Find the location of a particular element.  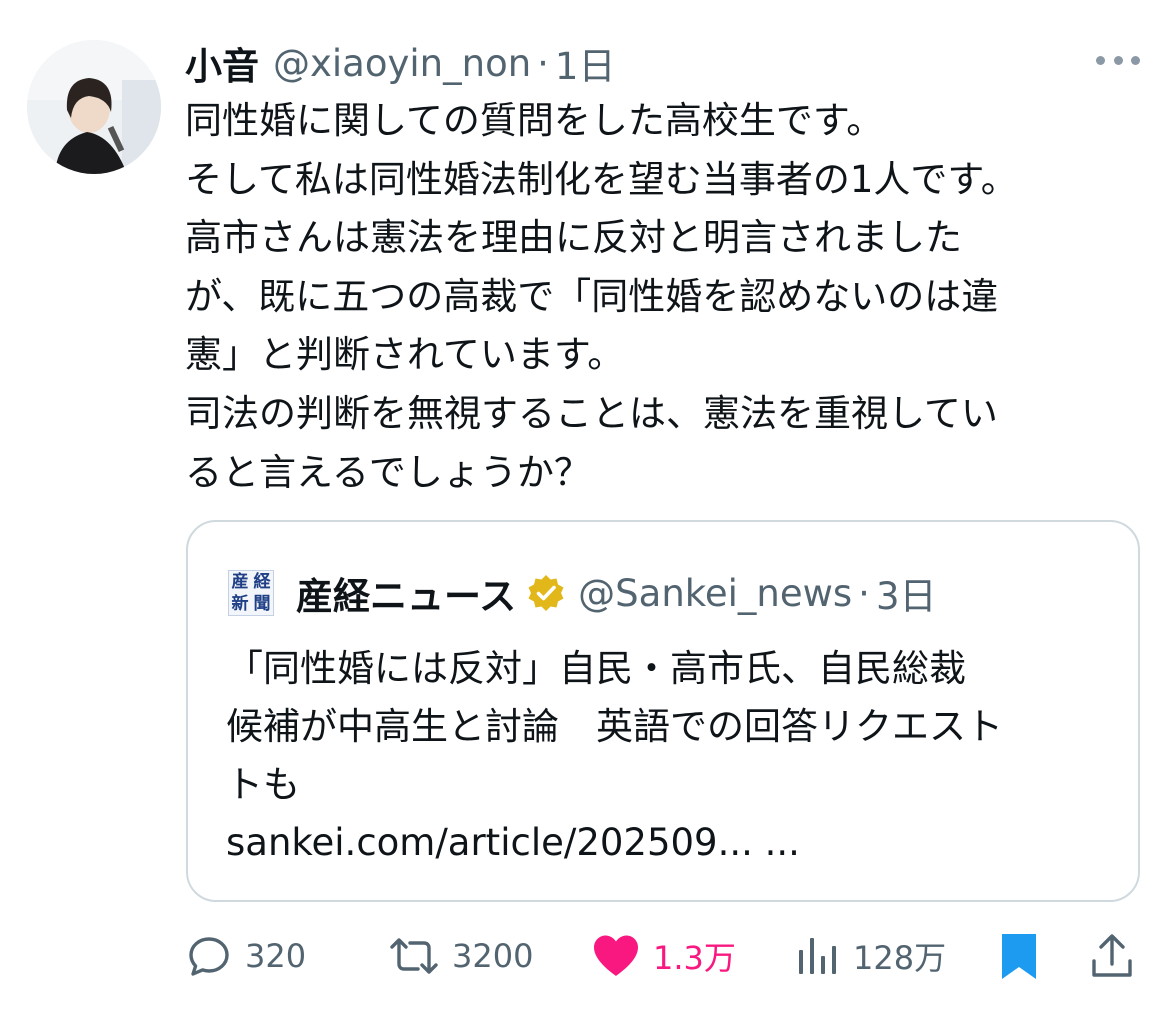

reply-count: 320 is located at coordinates (276, 956).